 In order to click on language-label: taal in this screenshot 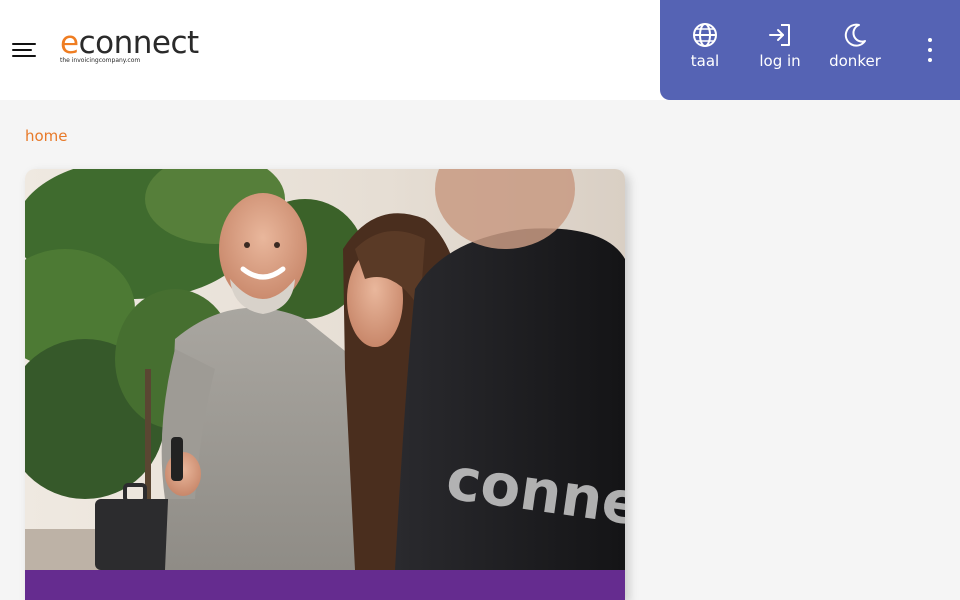, I will do `click(705, 61)`.